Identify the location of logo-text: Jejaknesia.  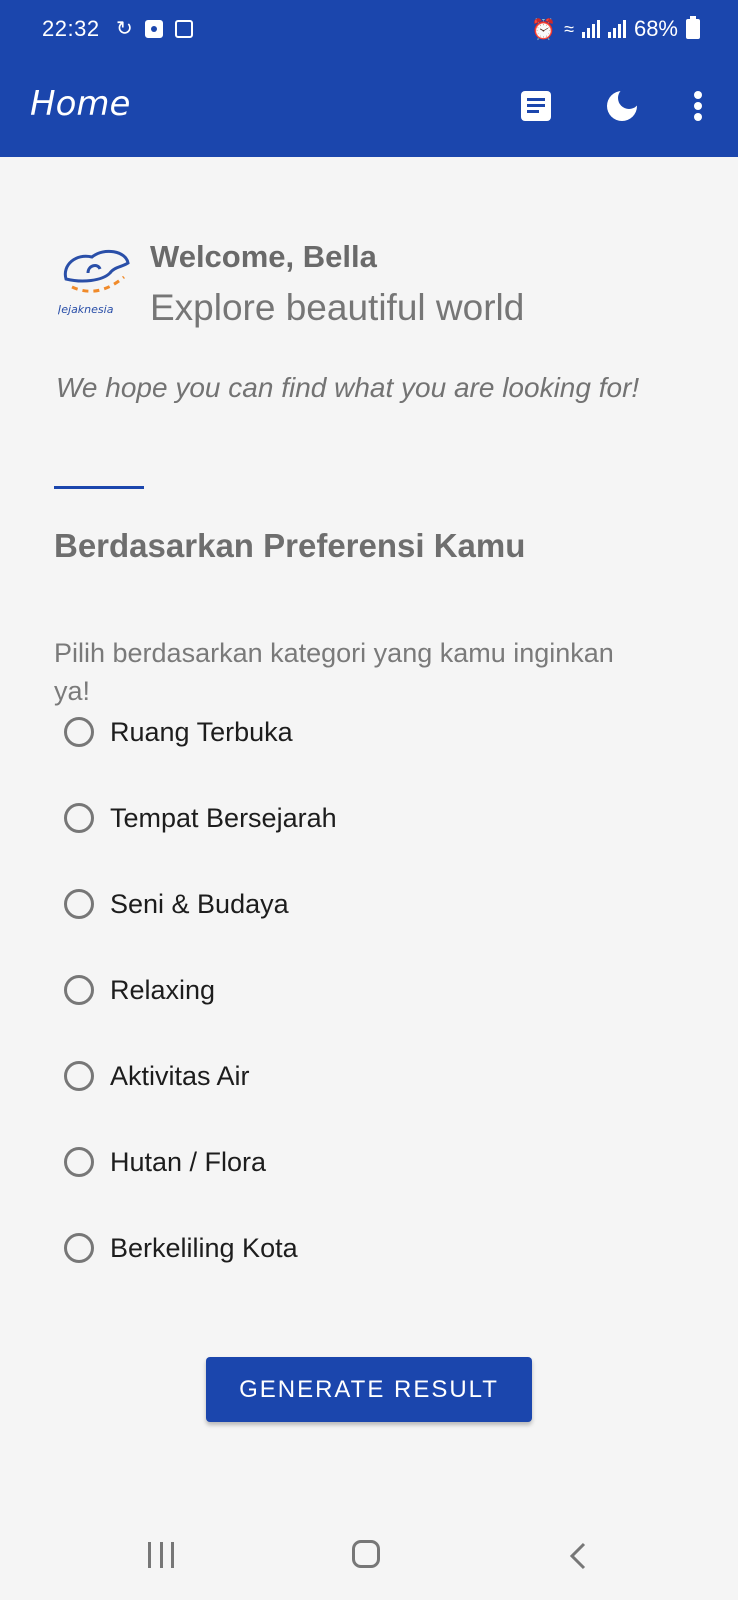
(86, 309).